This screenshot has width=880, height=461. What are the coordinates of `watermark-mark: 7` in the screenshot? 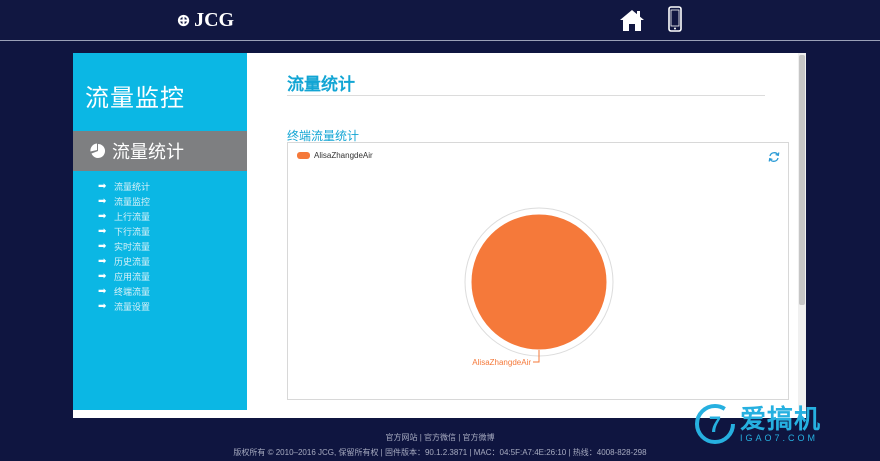 It's located at (715, 424).